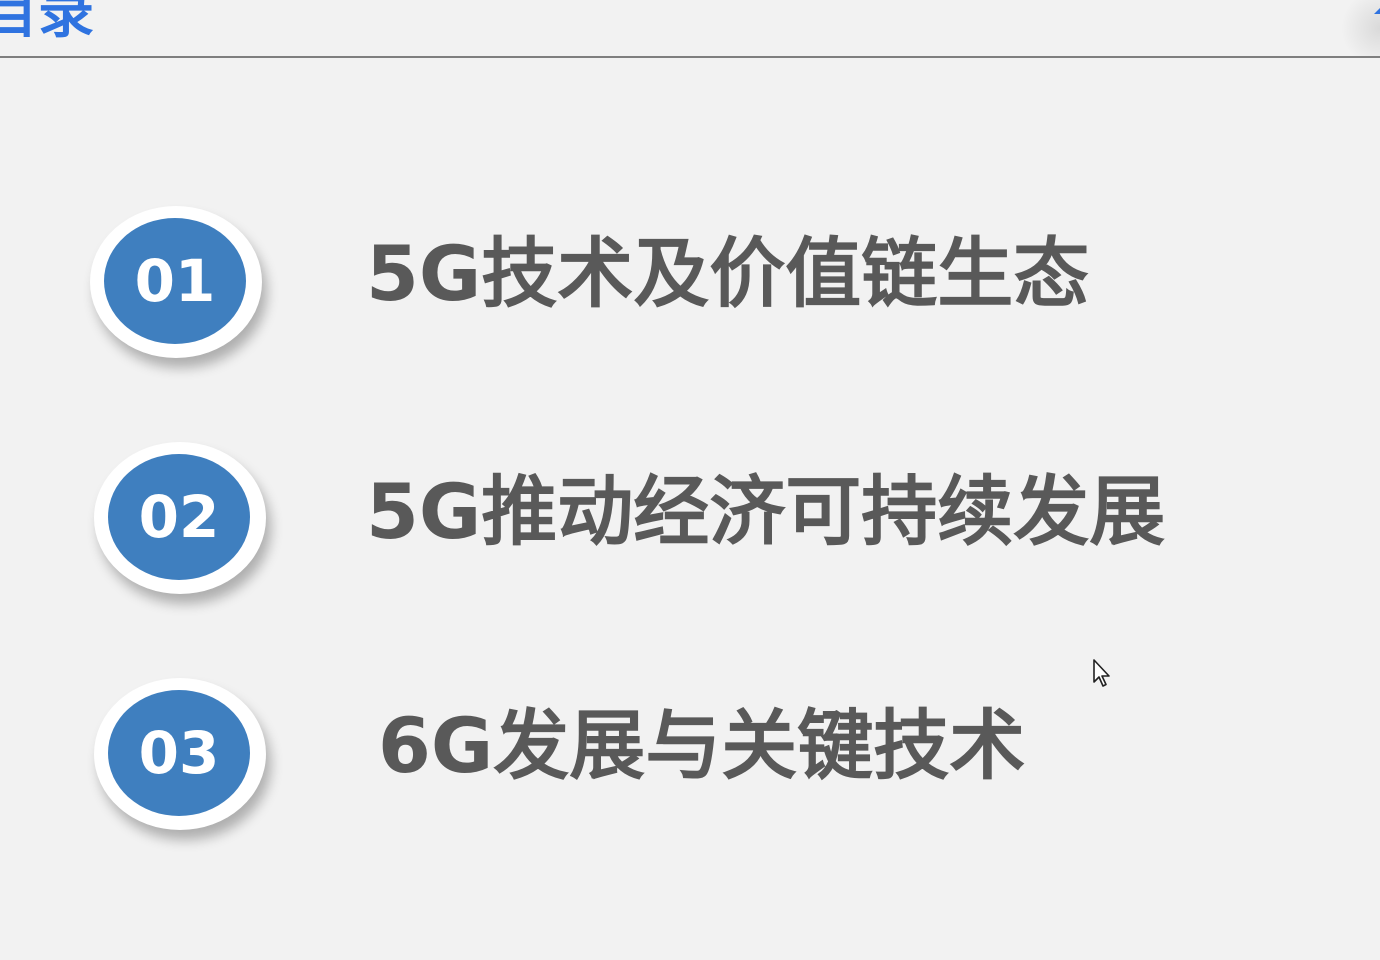 The image size is (1380, 960). What do you see at coordinates (766, 511) in the screenshot?
I see `toc-item-label: 5G推动经济可持续发展` at bounding box center [766, 511].